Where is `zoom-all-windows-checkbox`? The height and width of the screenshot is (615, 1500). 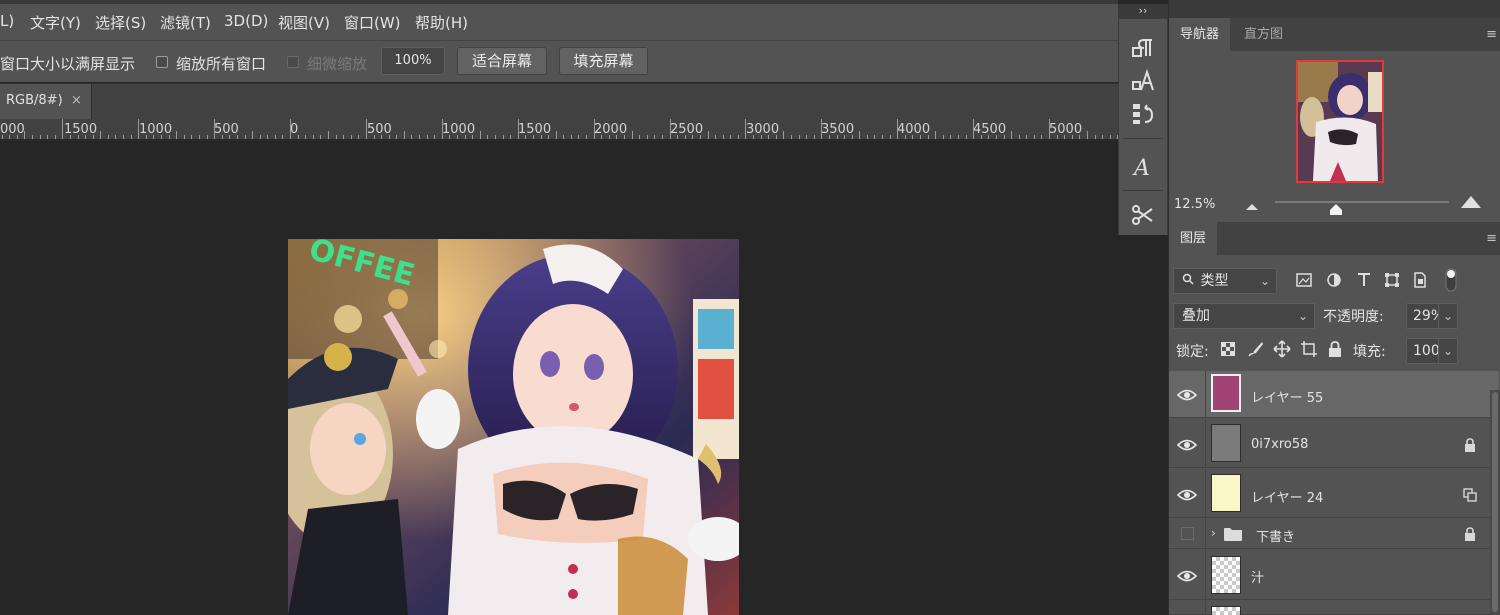 zoom-all-windows-checkbox is located at coordinates (162, 62).